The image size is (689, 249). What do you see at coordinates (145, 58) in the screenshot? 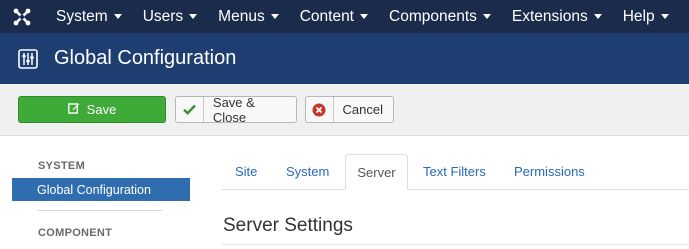
I see `page-title: Global Configuration` at bounding box center [145, 58].